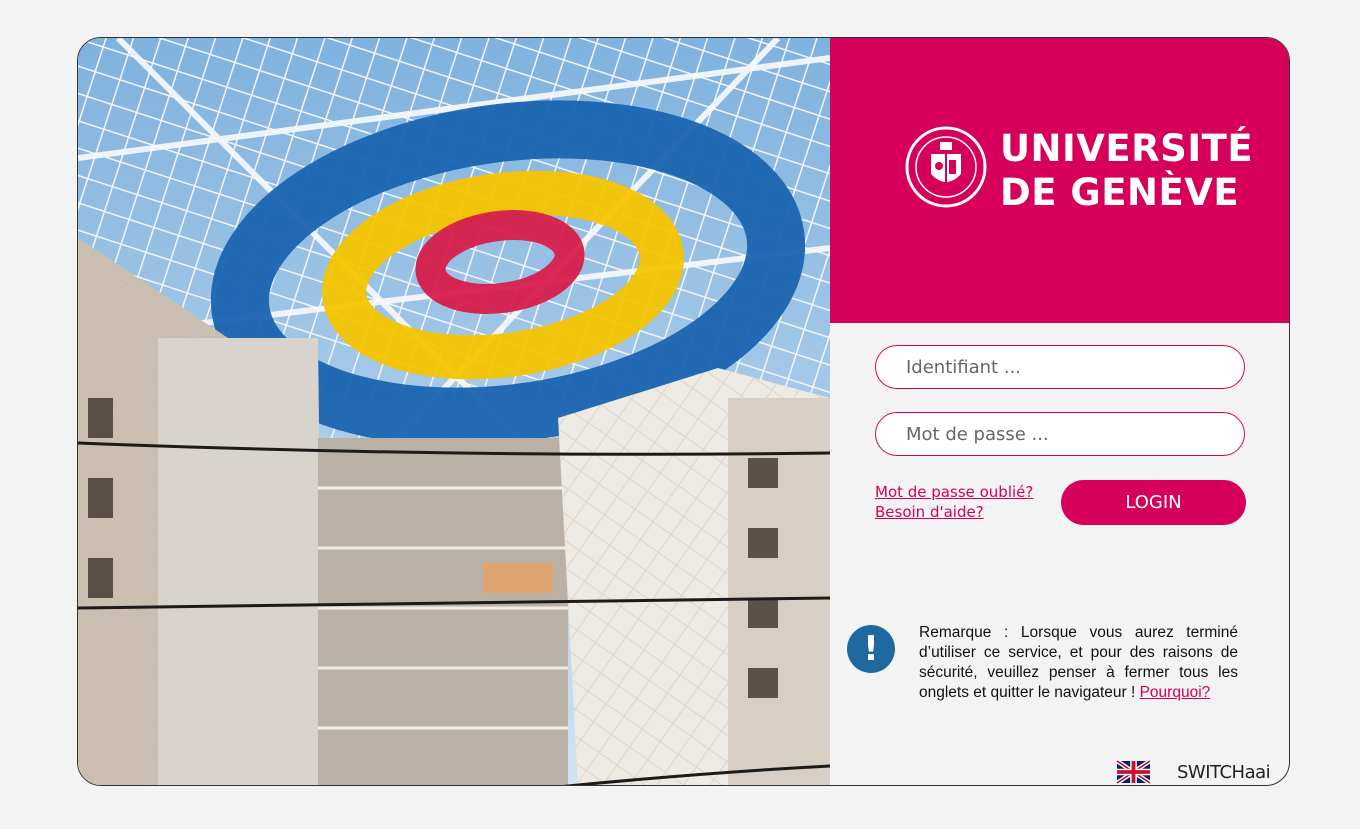 The image size is (1360, 829). What do you see at coordinates (946, 167) in the screenshot?
I see `university-seal-icon` at bounding box center [946, 167].